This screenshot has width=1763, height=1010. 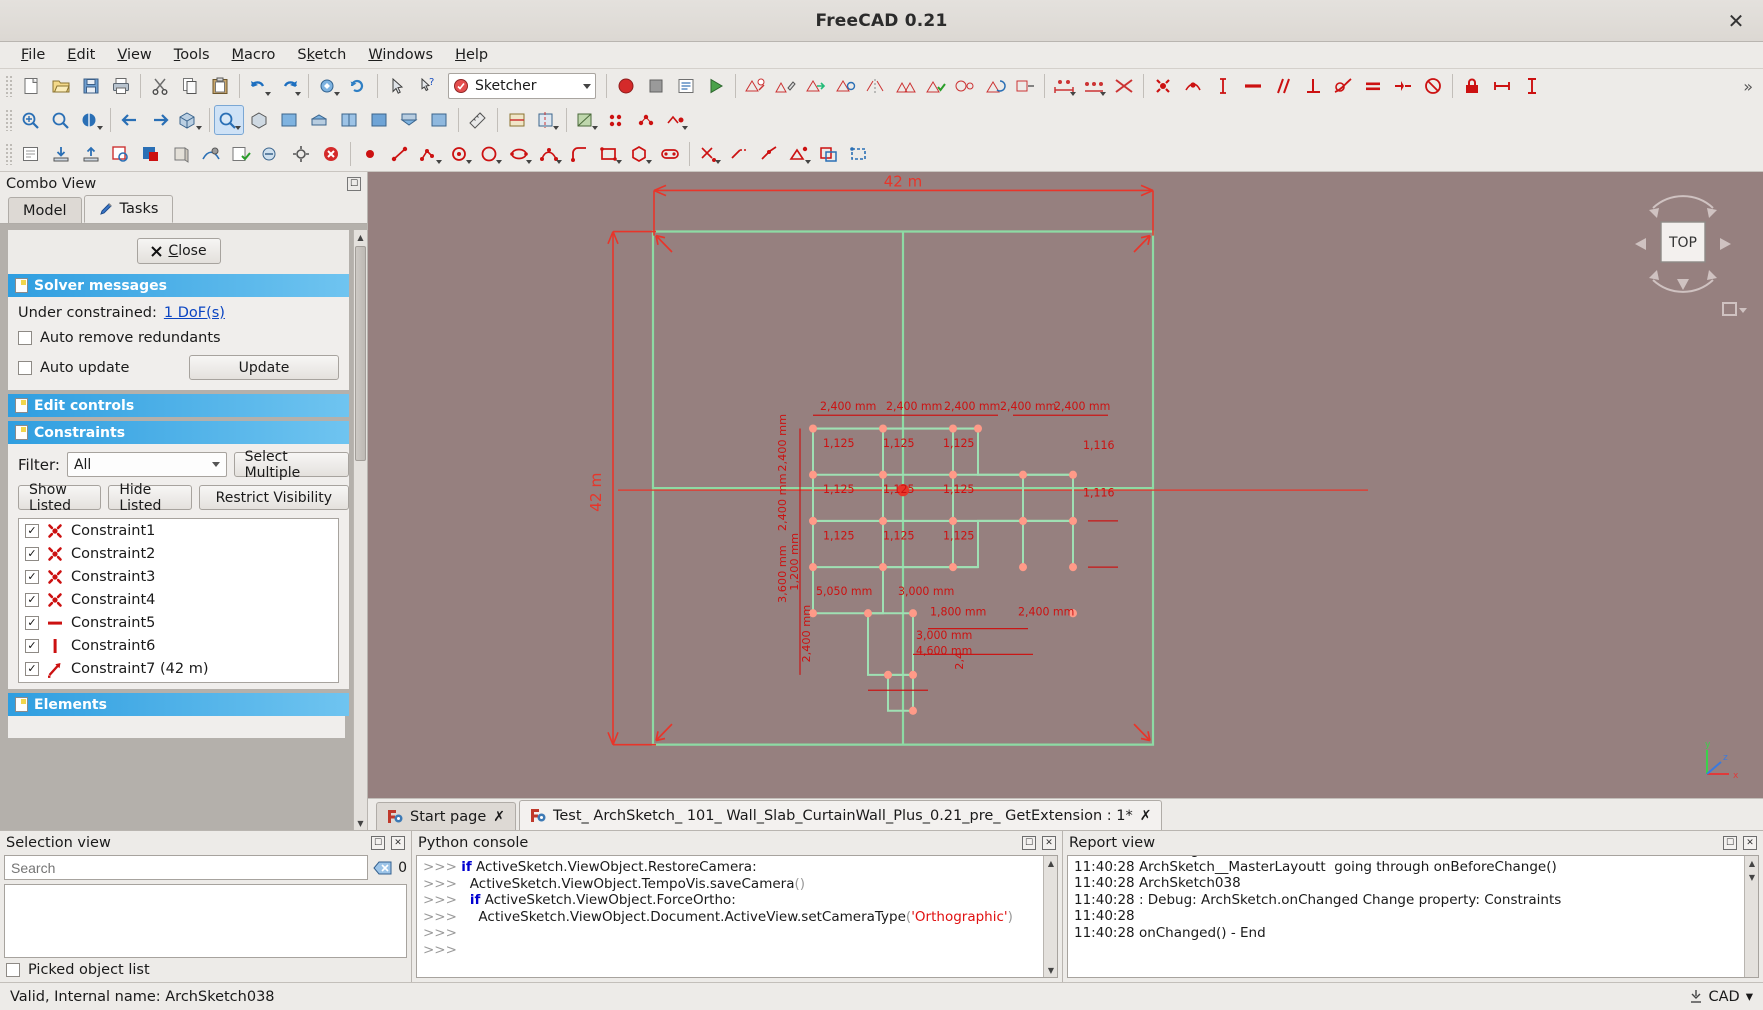 What do you see at coordinates (289, 86) in the screenshot?
I see `redo-icon` at bounding box center [289, 86].